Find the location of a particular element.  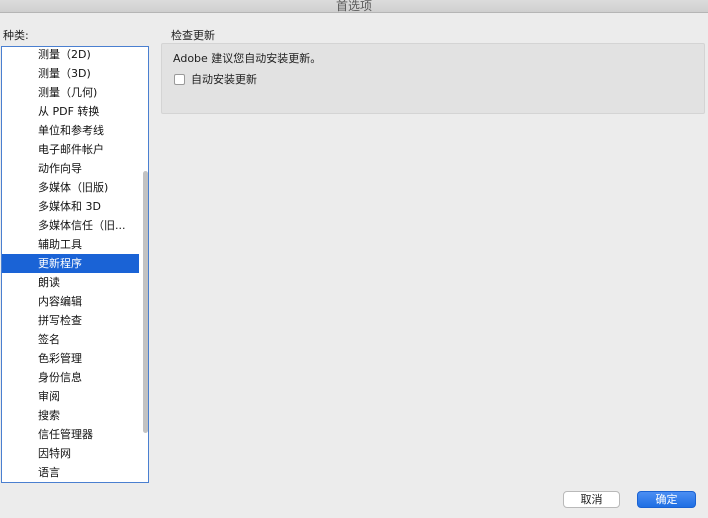

category-item: 从 PDF 转换 is located at coordinates (70, 111).